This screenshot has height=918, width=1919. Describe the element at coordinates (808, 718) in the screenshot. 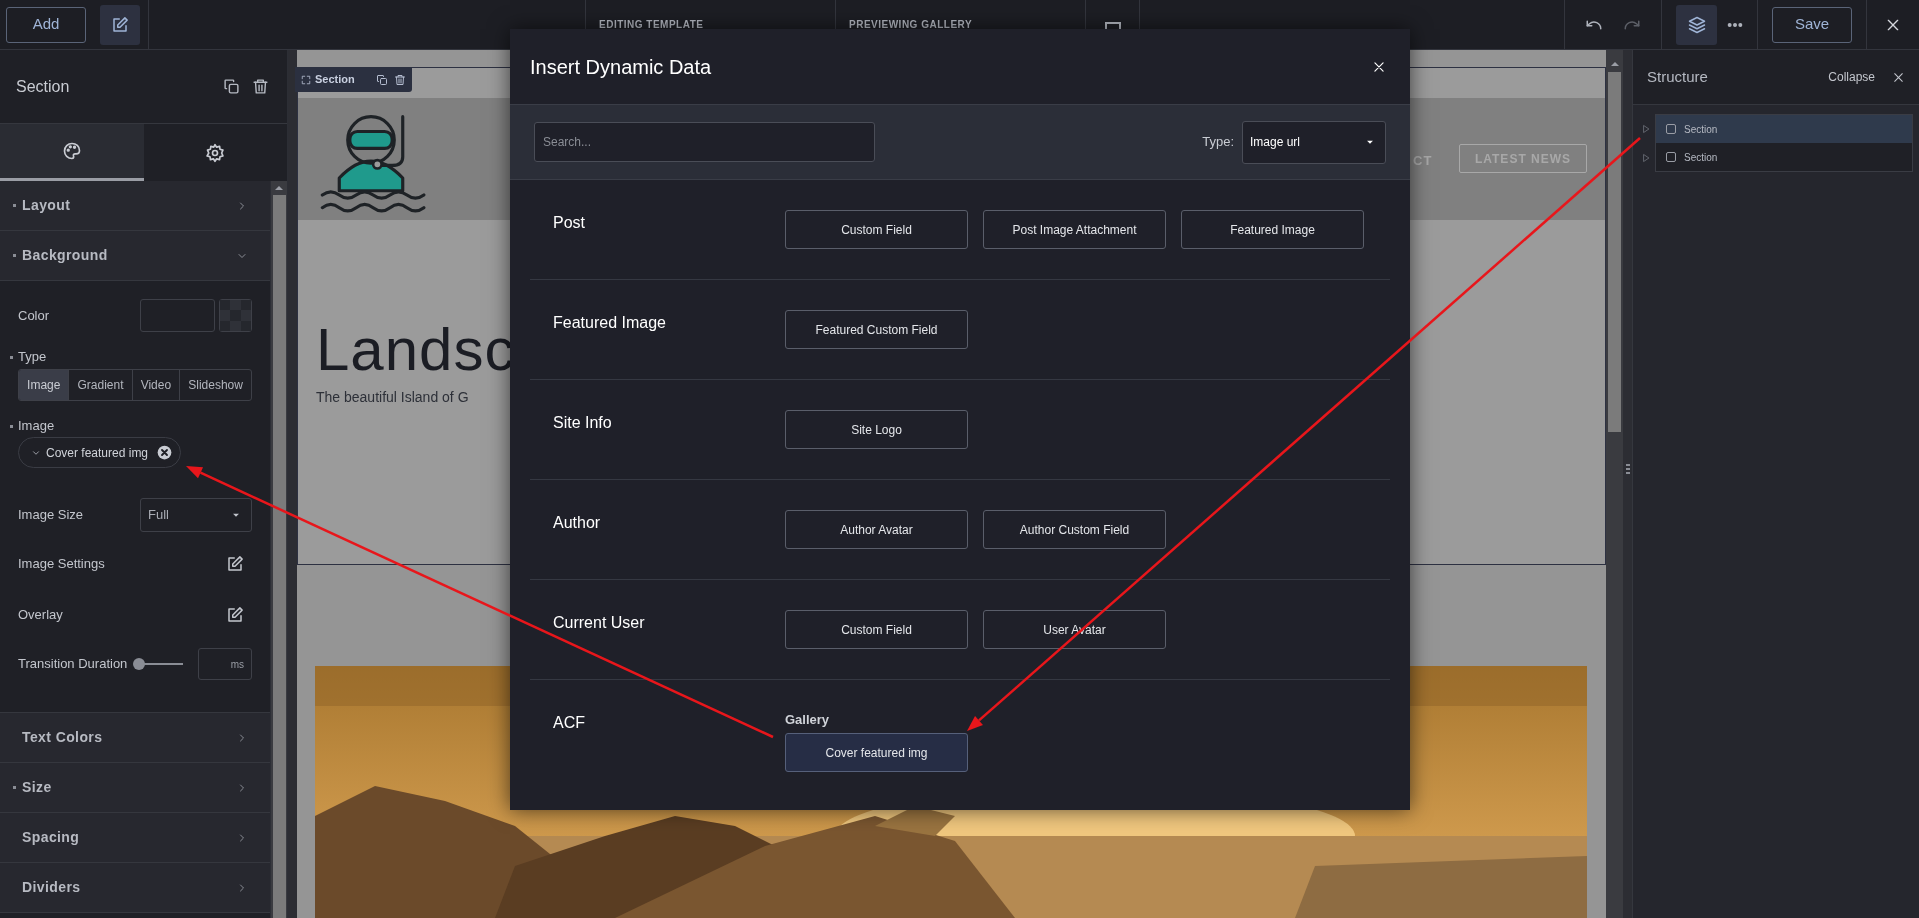

I see `group-subheading: Gallery` at that location.